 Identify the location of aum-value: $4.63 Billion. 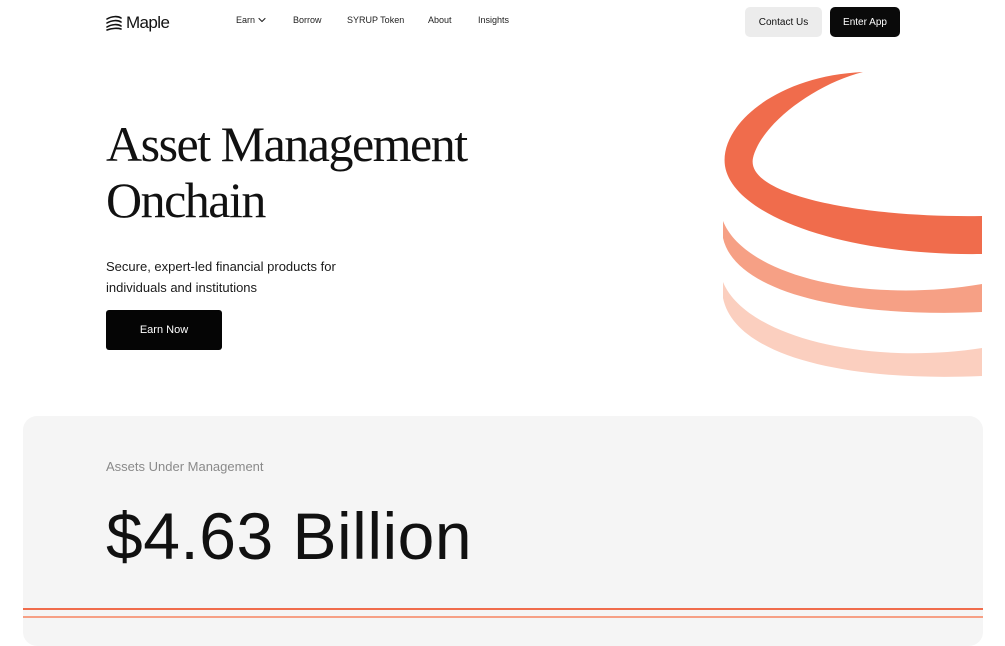
(289, 536).